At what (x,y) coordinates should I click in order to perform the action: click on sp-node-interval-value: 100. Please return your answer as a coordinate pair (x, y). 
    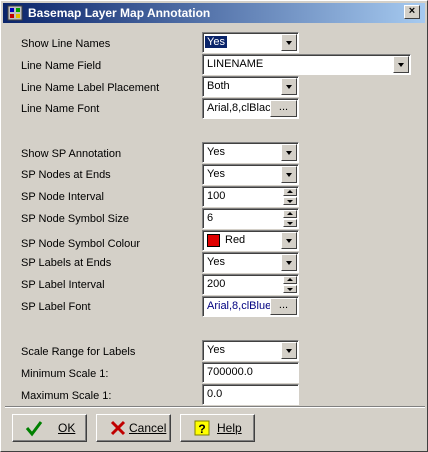
    Looking at the image, I should click on (216, 196).